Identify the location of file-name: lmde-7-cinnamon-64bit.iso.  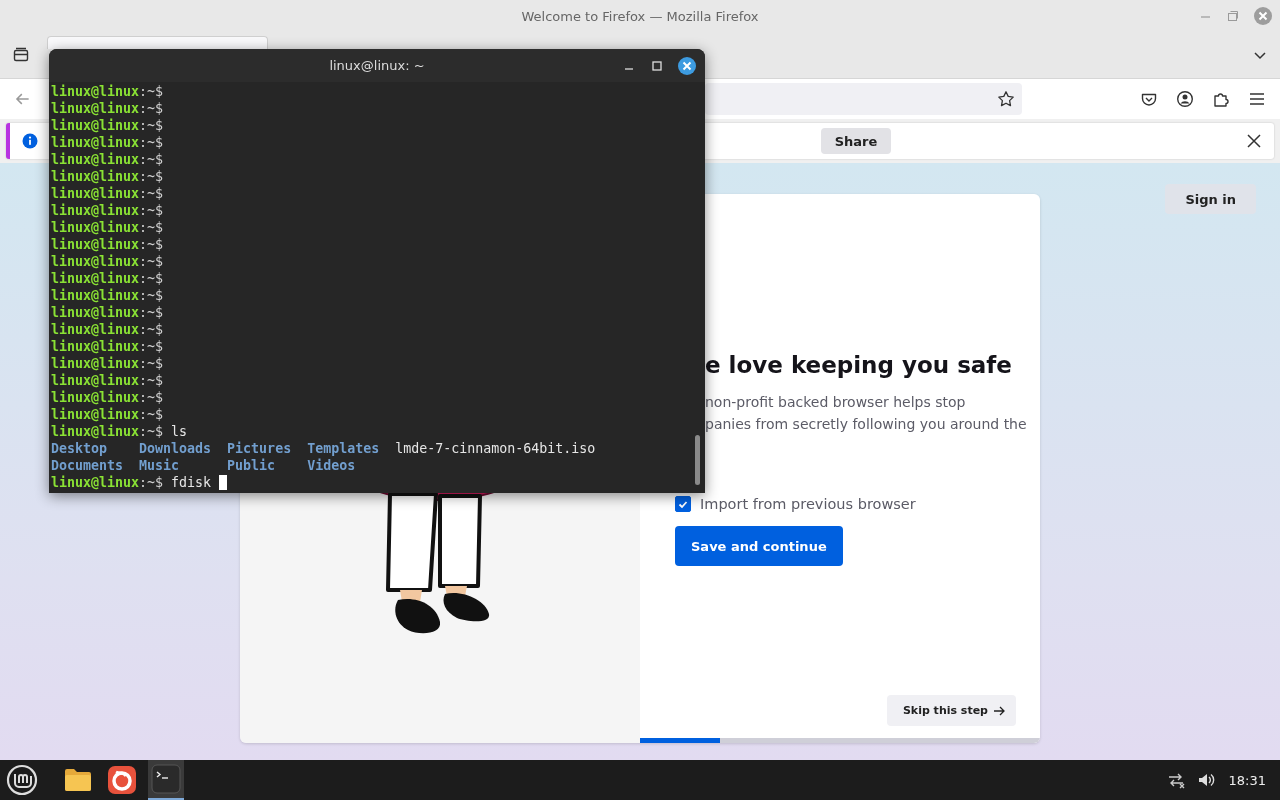
(495, 448).